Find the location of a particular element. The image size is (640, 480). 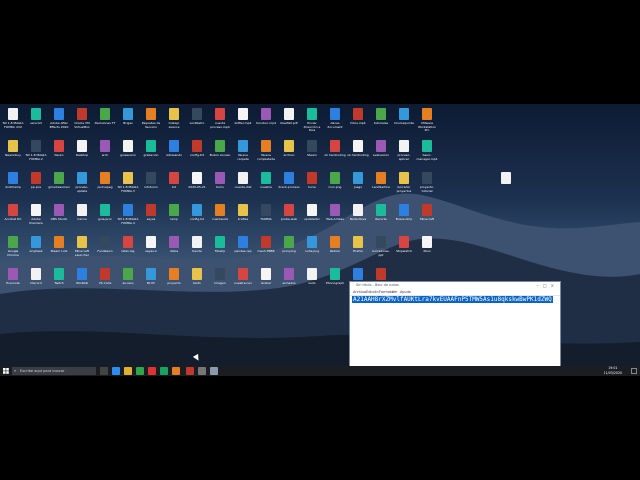

desktop-icon: guia-proc is located at coordinates (105, 215).